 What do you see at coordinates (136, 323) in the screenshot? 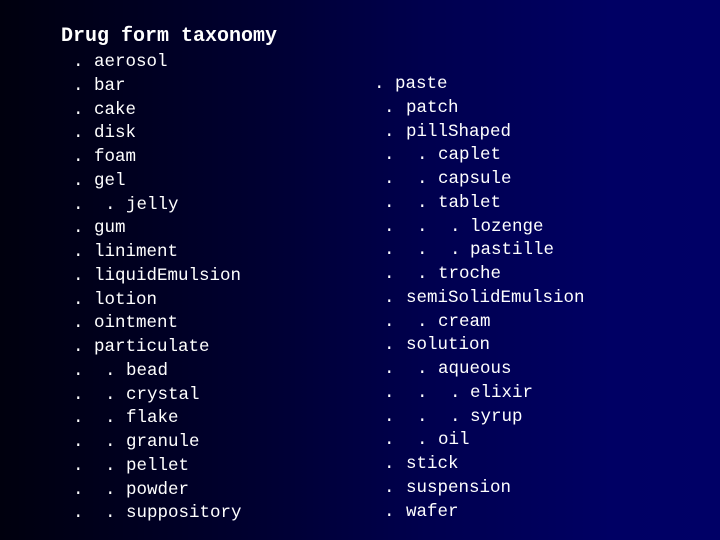
I see `taxonomy-item-label: ointment` at bounding box center [136, 323].